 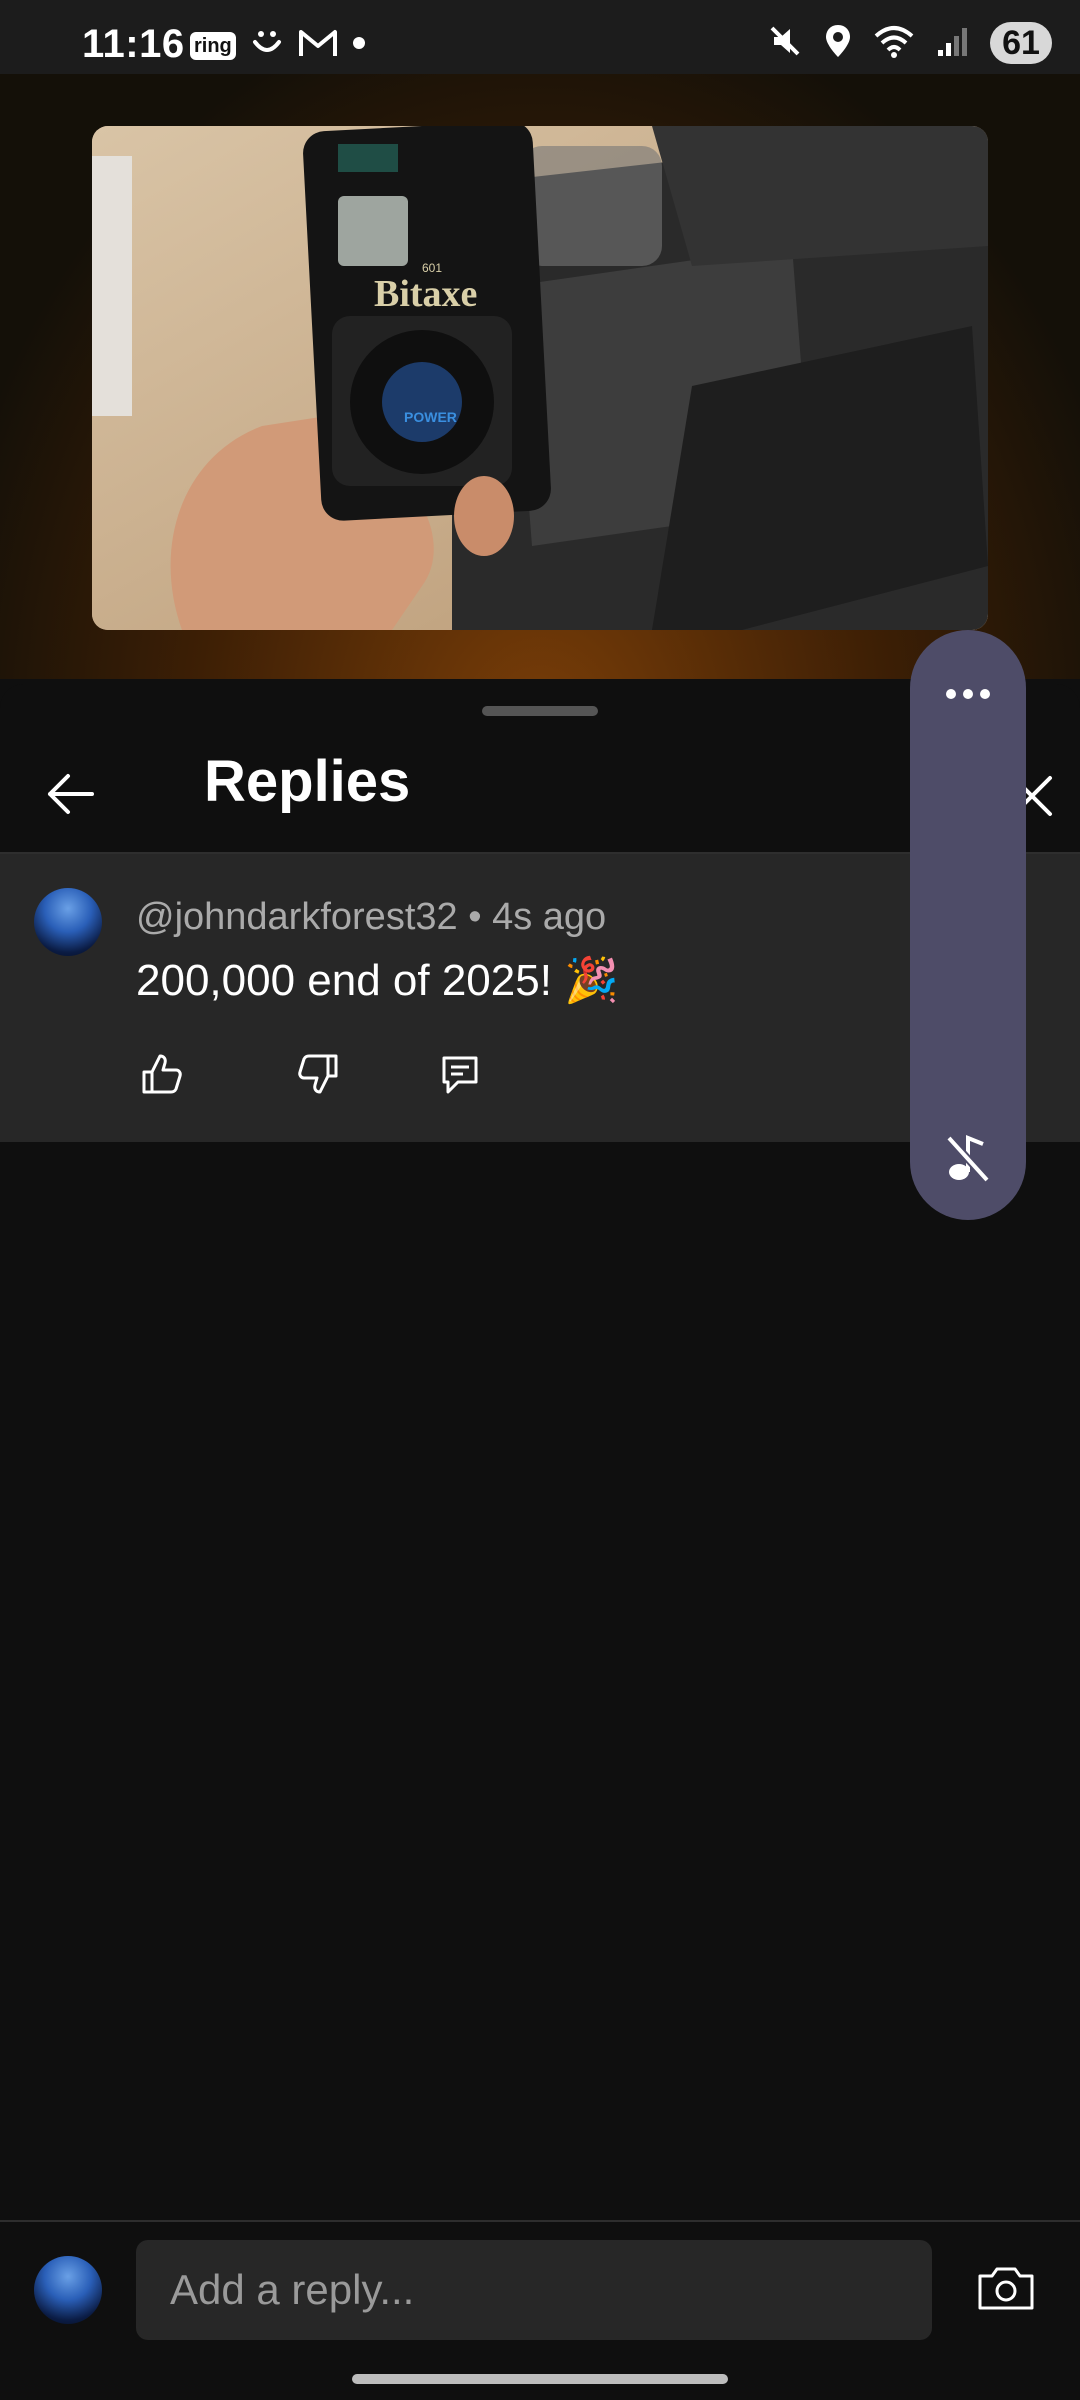 I want to click on more-button, so click(x=968, y=696).